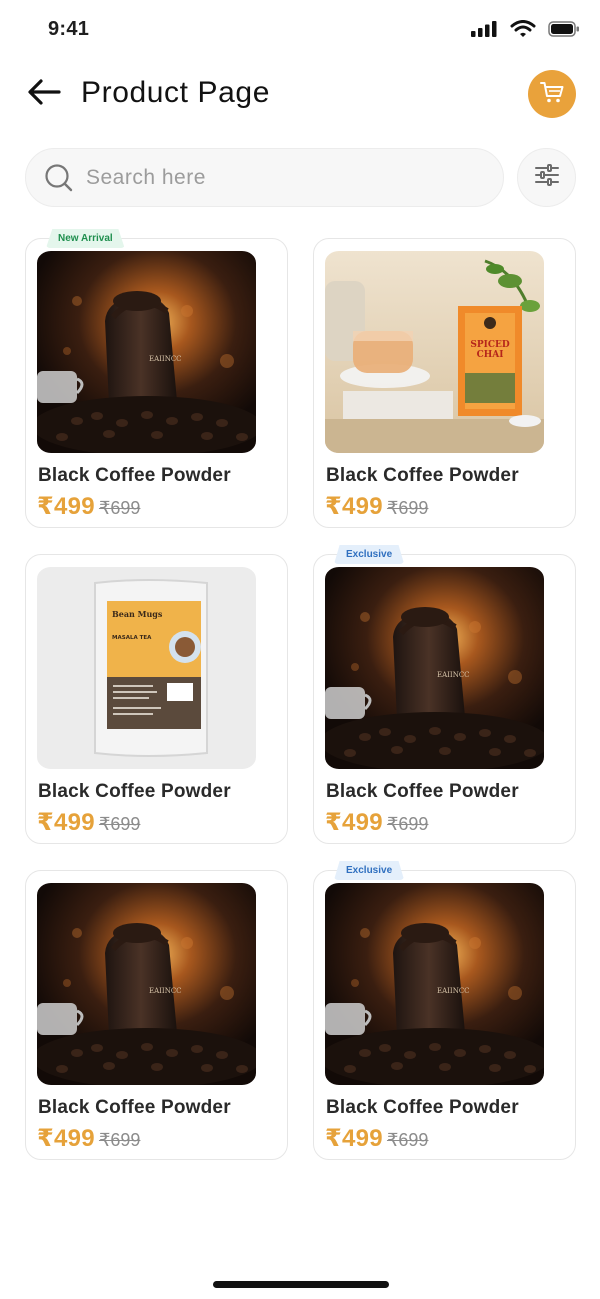  I want to click on search-bar, so click(264, 177).